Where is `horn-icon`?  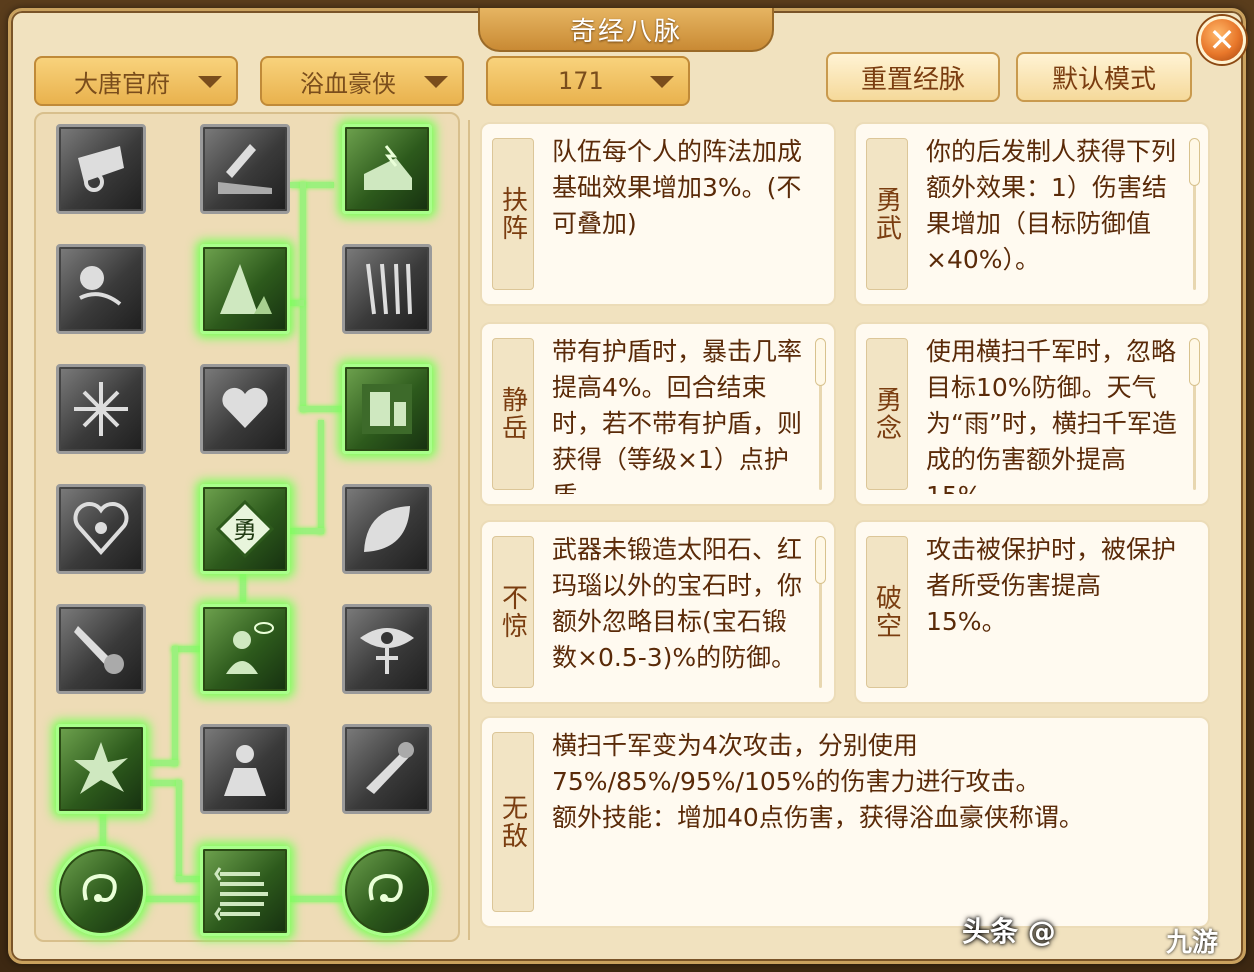
horn-icon is located at coordinates (390, 768).